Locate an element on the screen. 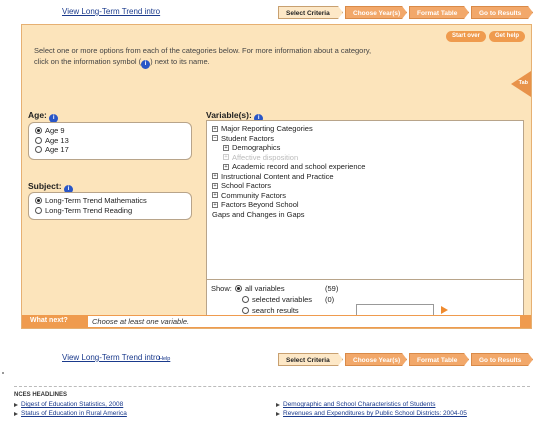 This screenshot has height=427, width=542. tree-item-label: Student Factors is located at coordinates (247, 138).